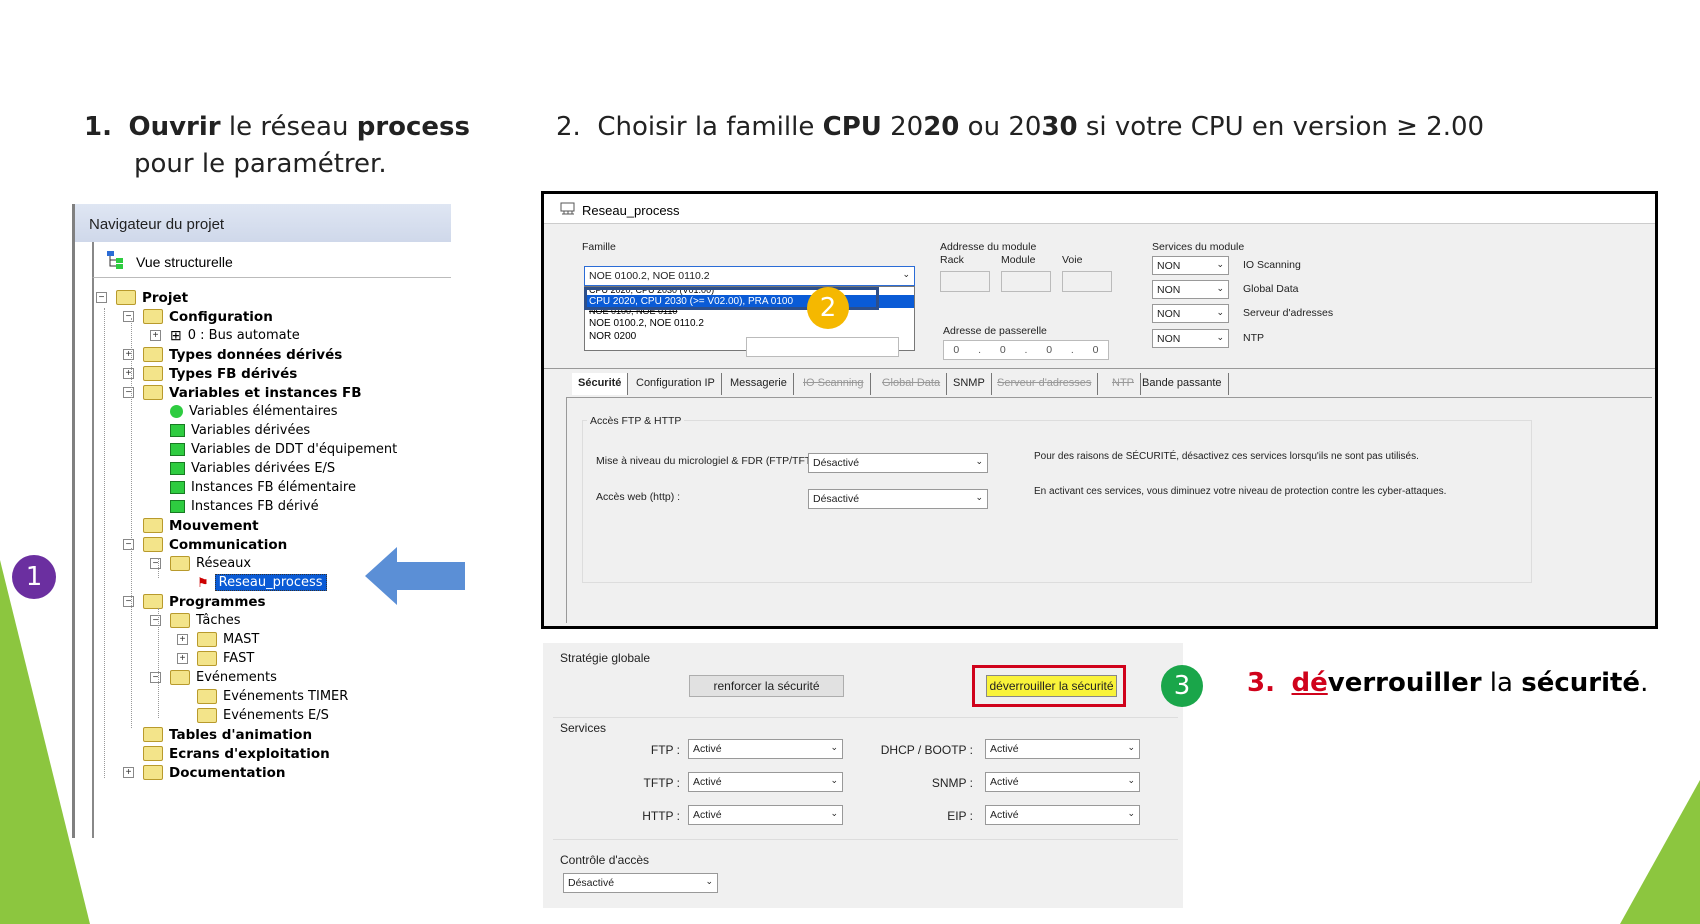  Describe the element at coordinates (765, 782) in the screenshot. I see `tftp-select: Activé ⌄` at that location.